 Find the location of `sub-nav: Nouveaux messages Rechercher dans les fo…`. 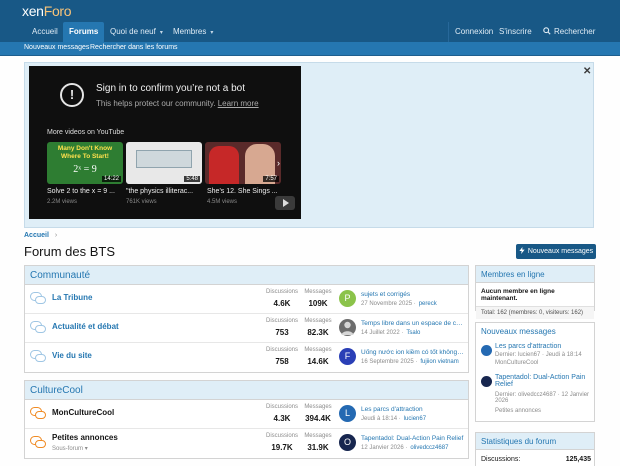

sub-nav: Nouveaux messages Rechercher dans les fo… is located at coordinates (310, 49).